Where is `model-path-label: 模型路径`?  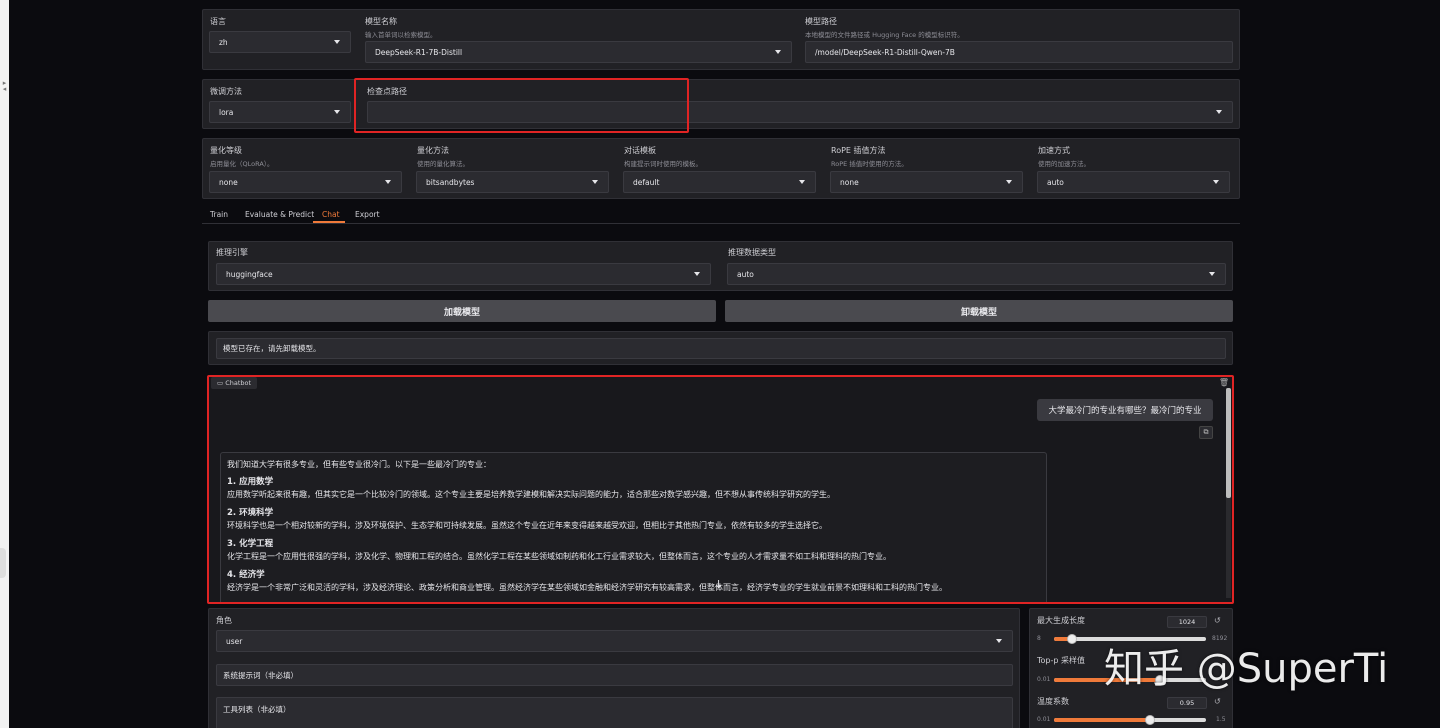 model-path-label: 模型路径 is located at coordinates (821, 21).